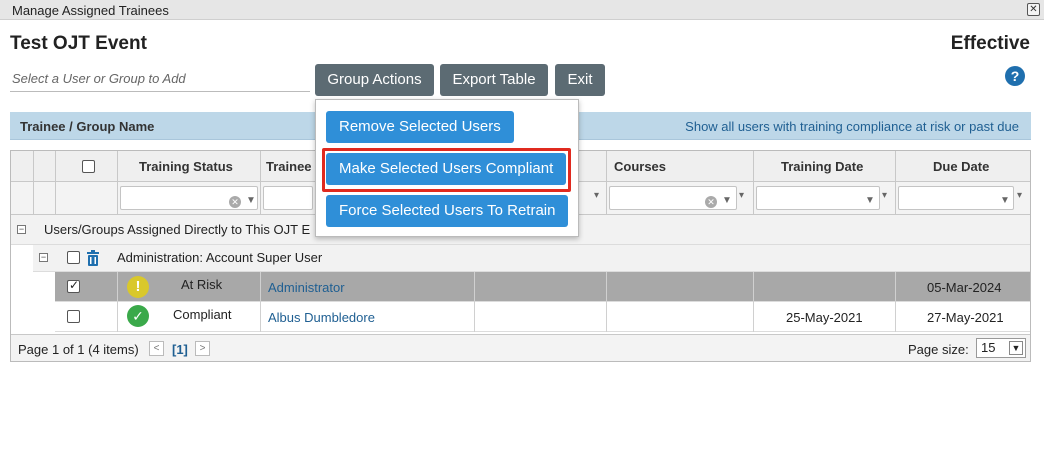  Describe the element at coordinates (87, 126) in the screenshot. I see `group-bar-label: Trainee / Group Name` at that location.